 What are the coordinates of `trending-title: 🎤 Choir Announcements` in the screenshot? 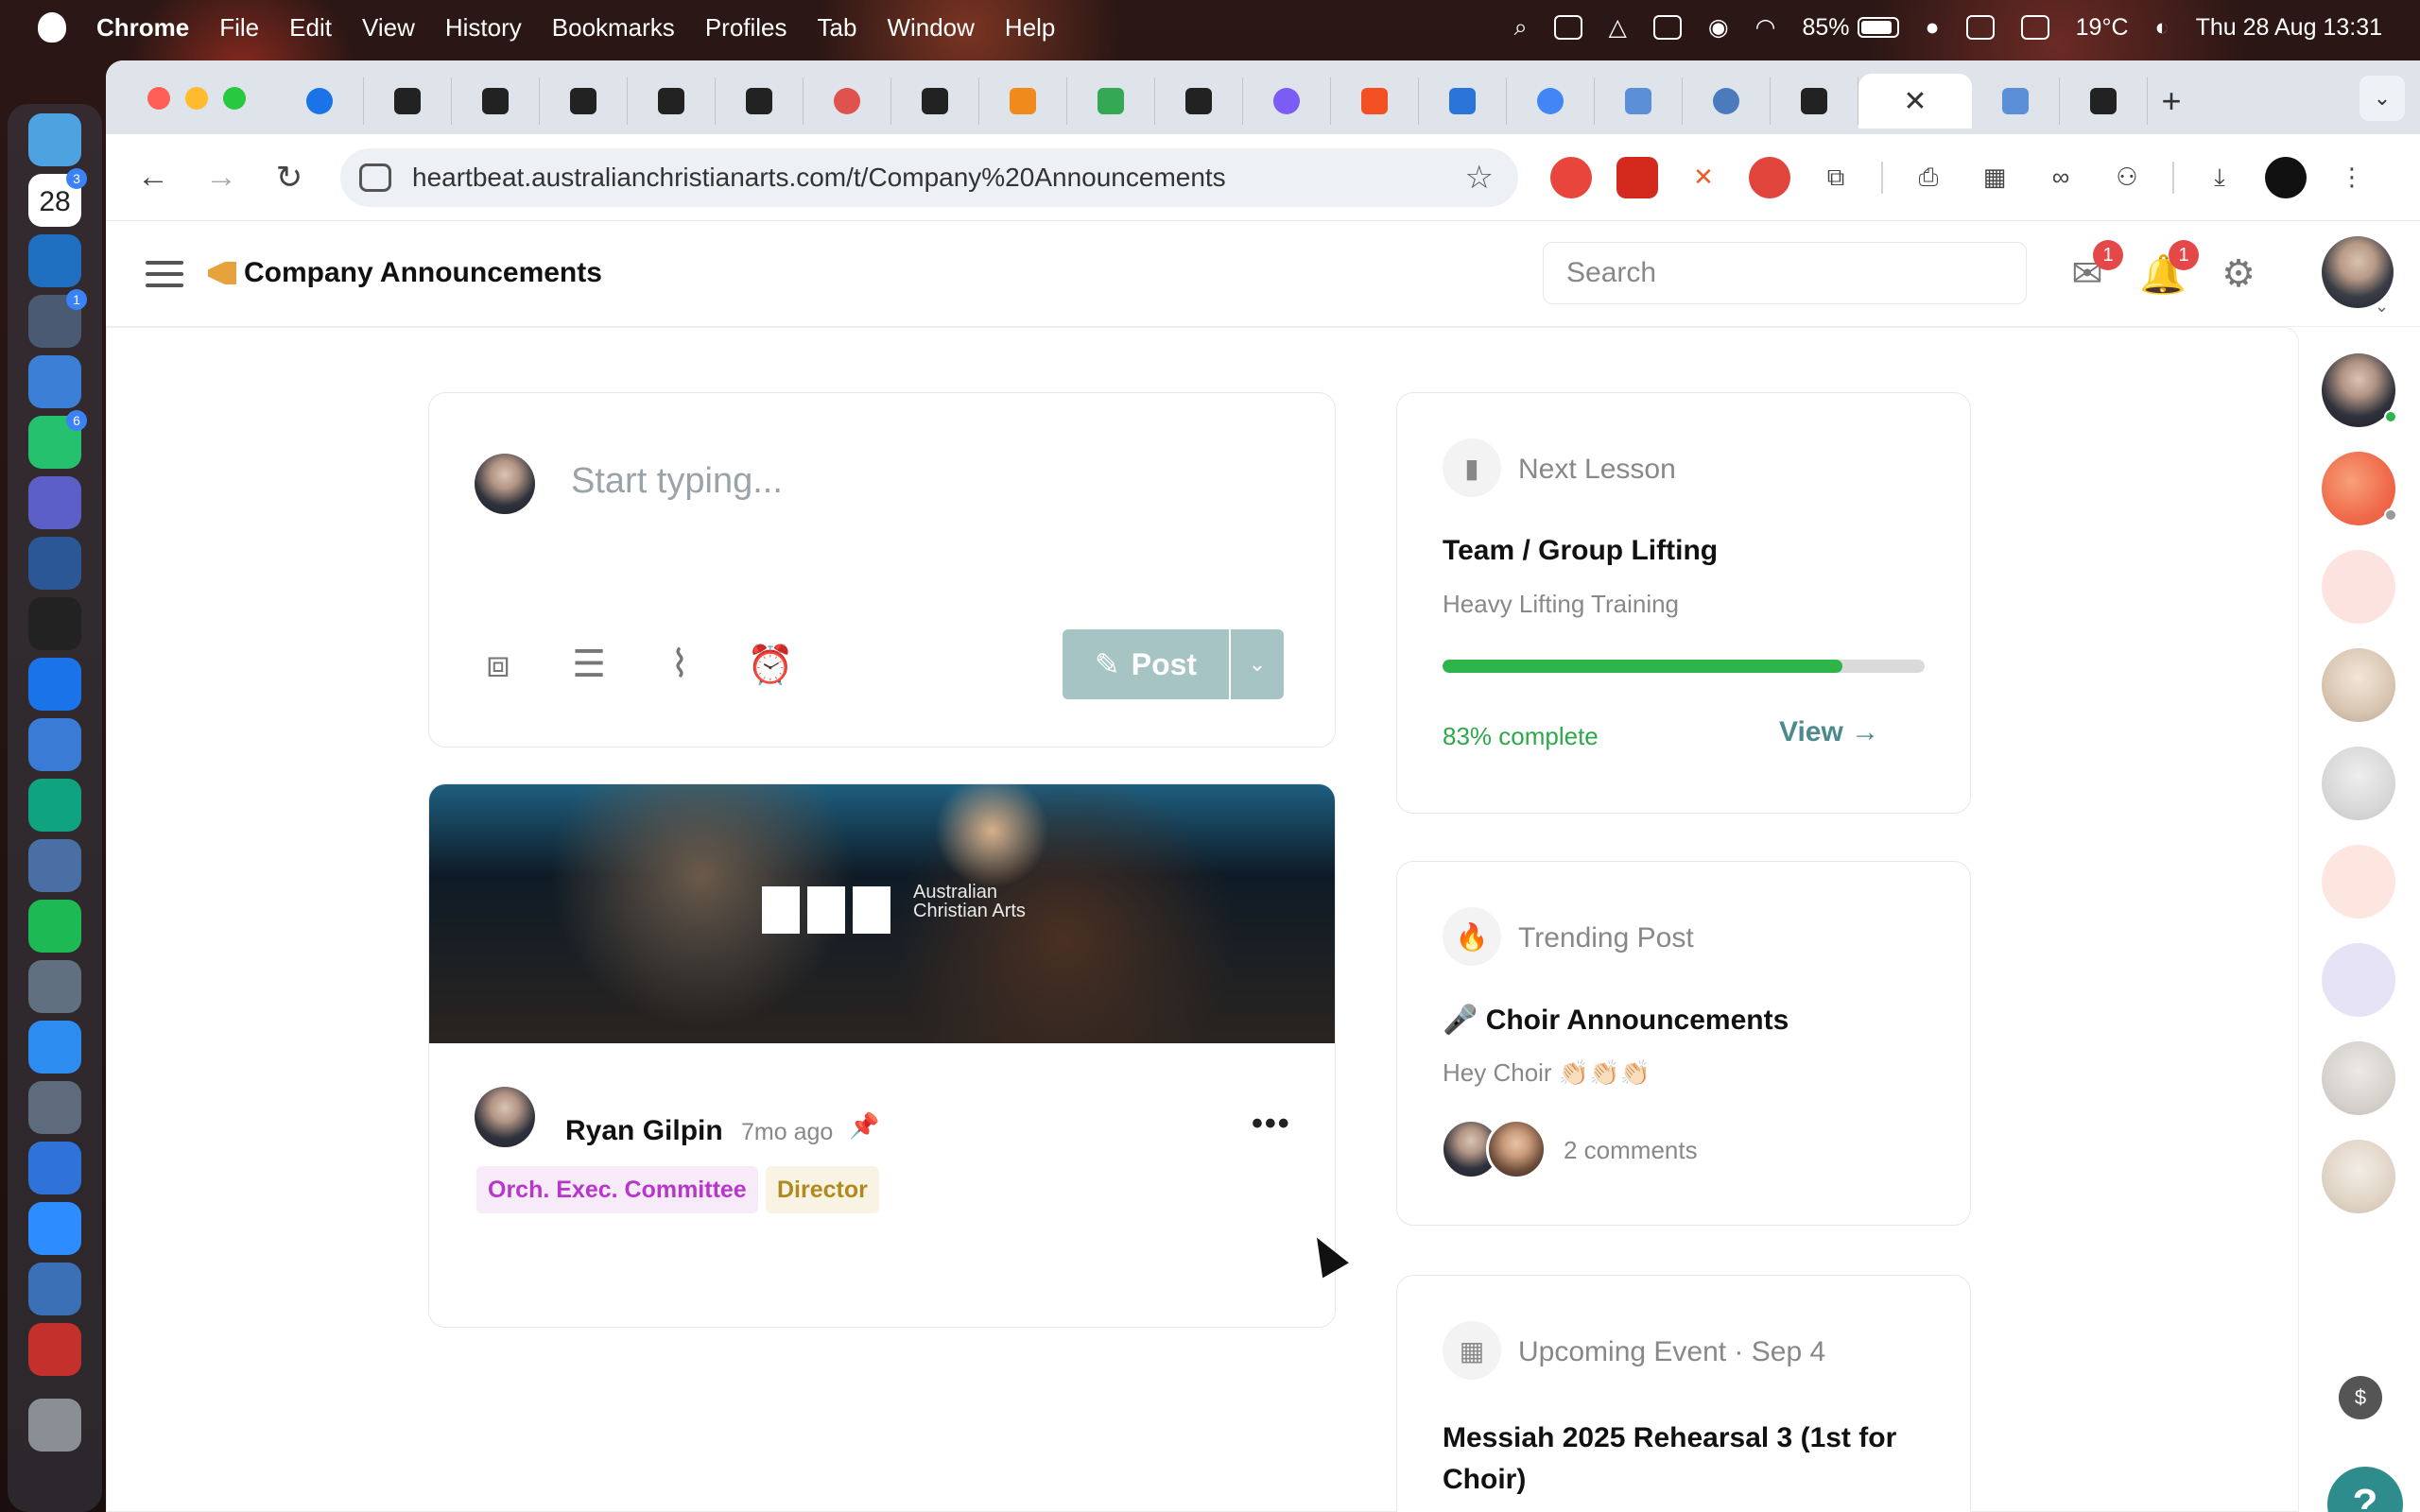 It's located at (1616, 1020).